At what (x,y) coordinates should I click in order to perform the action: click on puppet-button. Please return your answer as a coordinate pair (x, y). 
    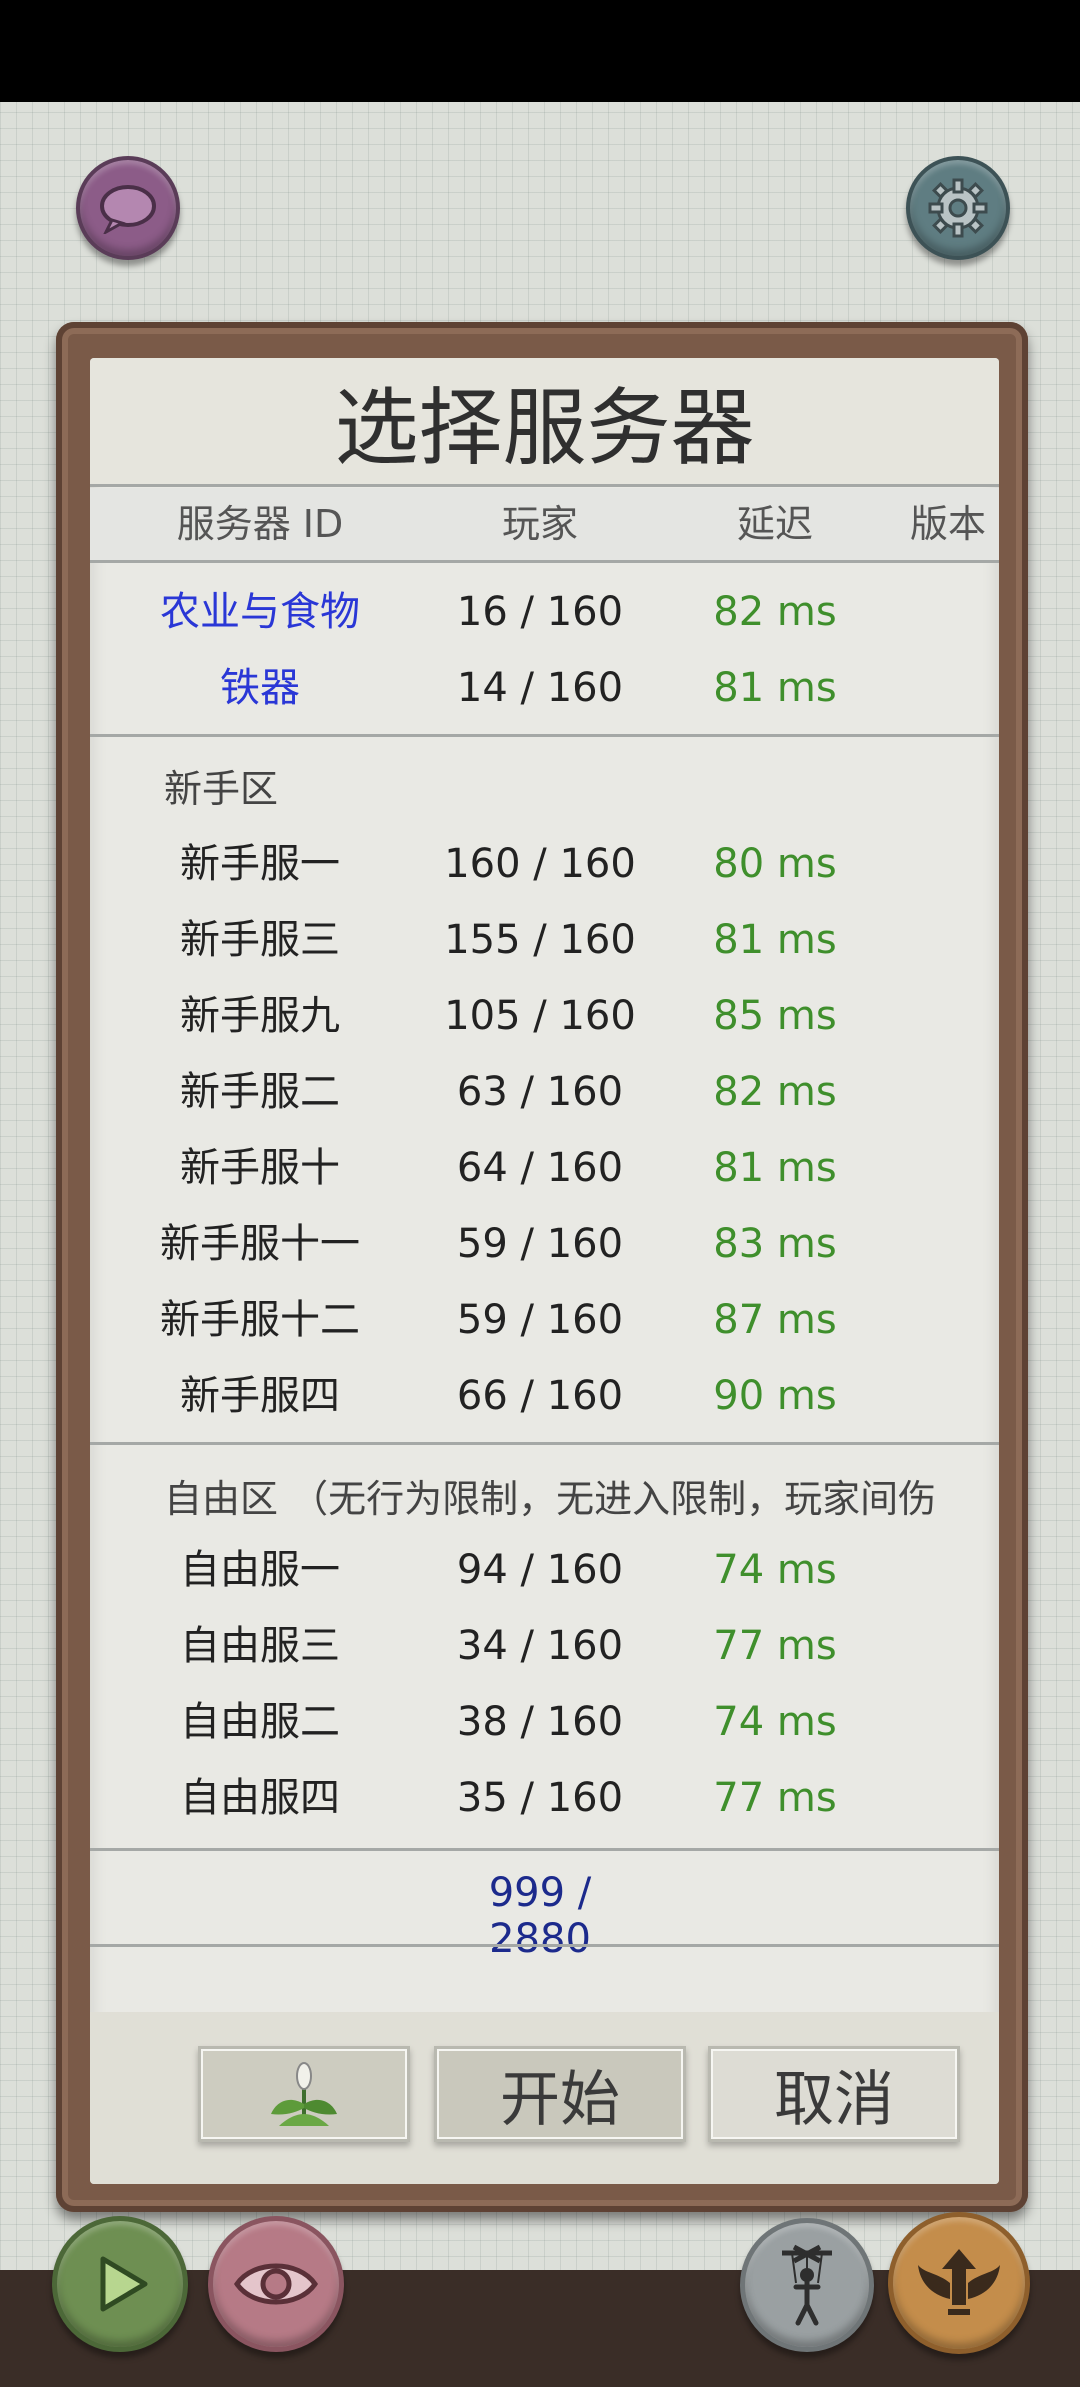
    Looking at the image, I should click on (807, 2285).